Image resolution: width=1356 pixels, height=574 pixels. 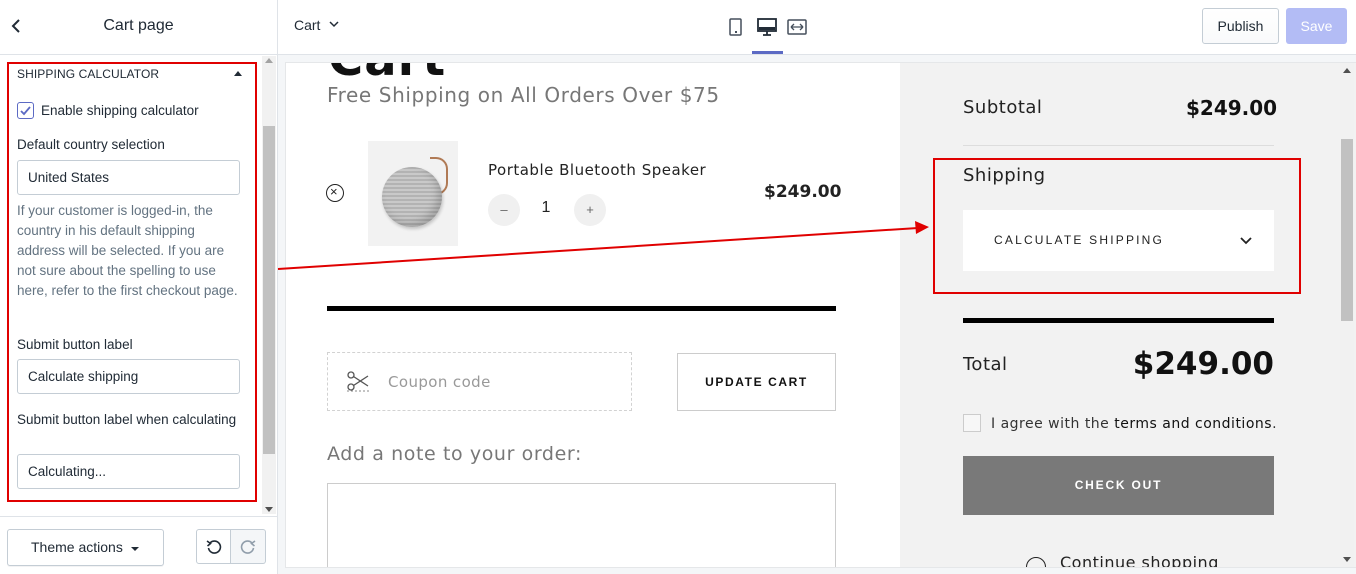 What do you see at coordinates (985, 364) in the screenshot?
I see `total-label: Total` at bounding box center [985, 364].